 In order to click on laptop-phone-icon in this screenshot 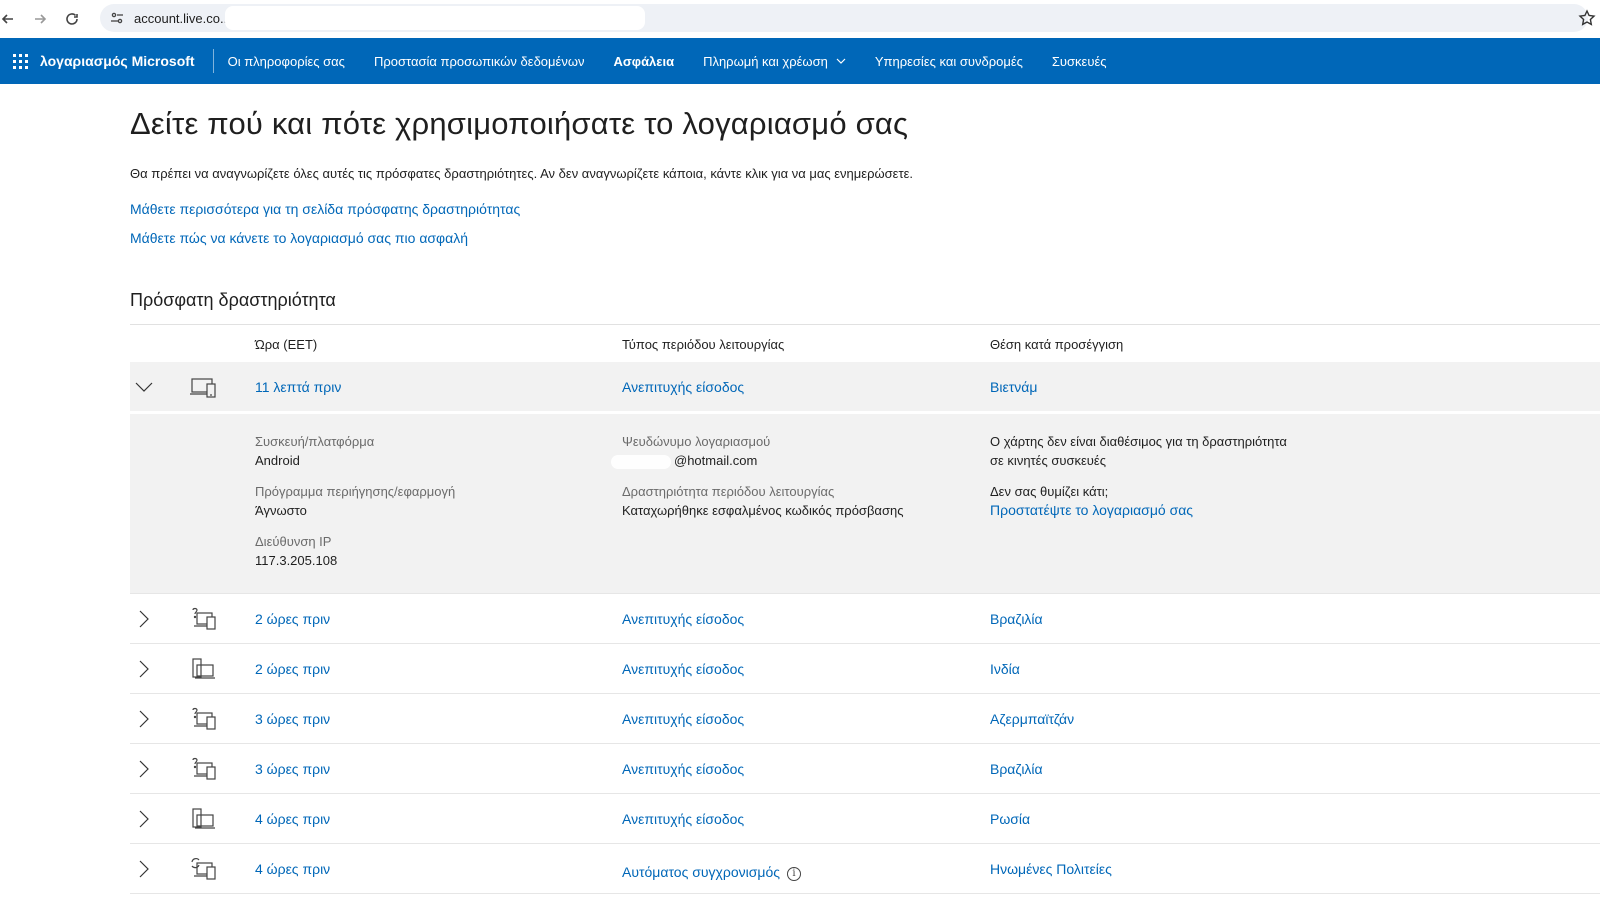, I will do `click(203, 388)`.